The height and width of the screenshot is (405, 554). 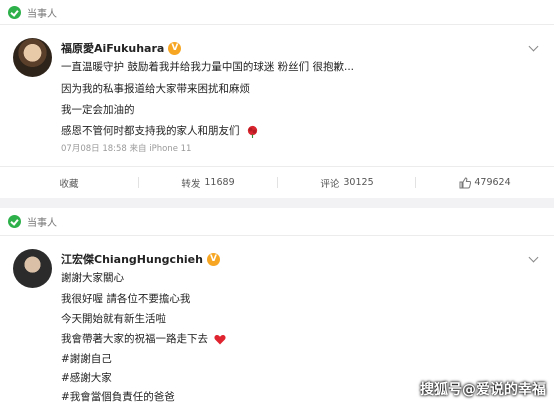 What do you see at coordinates (126, 299) in the screenshot?
I see `post-text-line: 我很好喔 請各位不要擔心我` at bounding box center [126, 299].